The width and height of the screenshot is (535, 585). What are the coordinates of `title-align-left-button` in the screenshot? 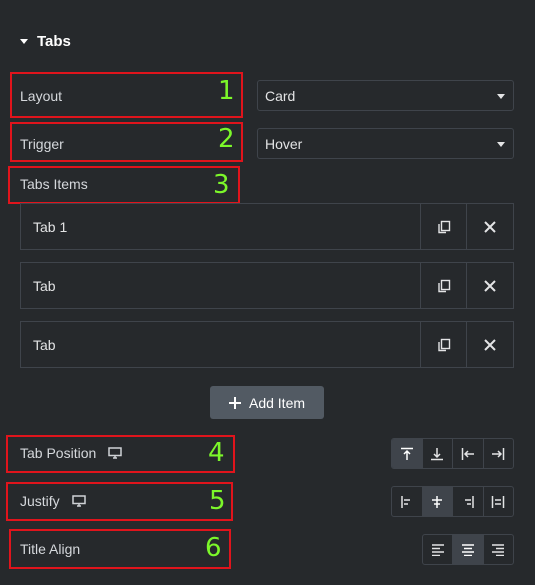 It's located at (438, 549).